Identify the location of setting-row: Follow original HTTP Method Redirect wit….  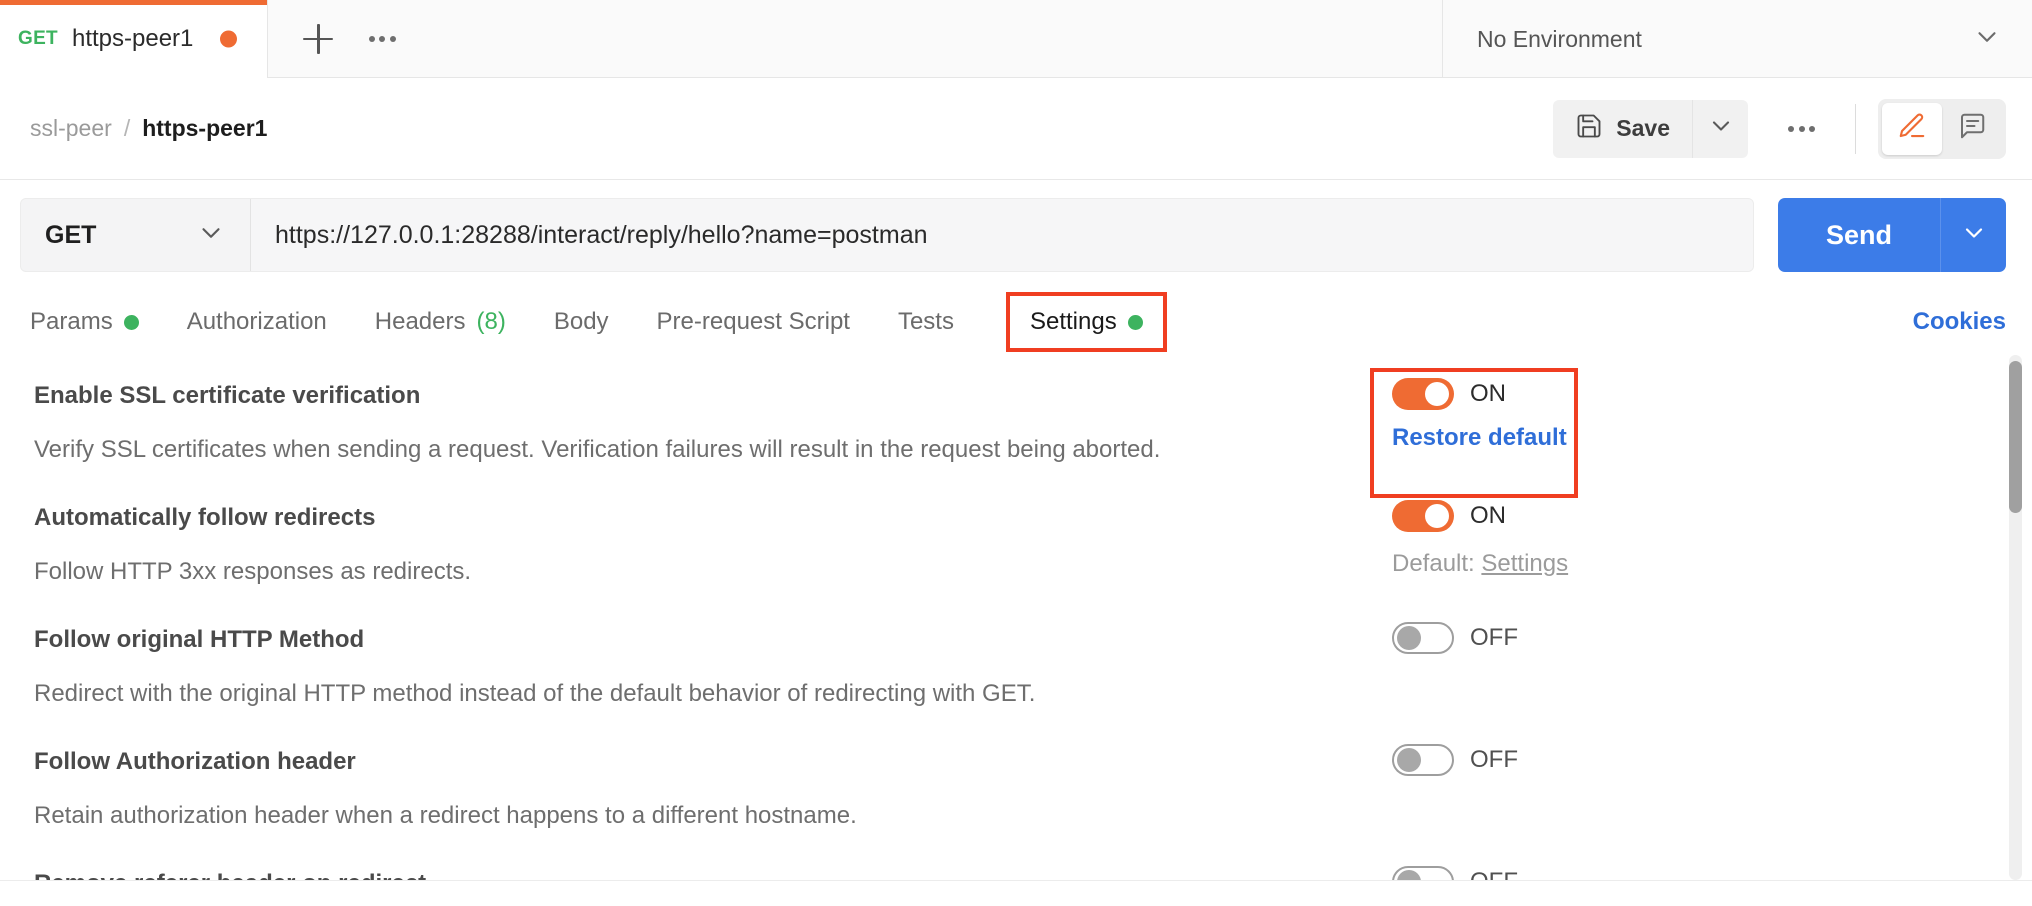
(1016, 665).